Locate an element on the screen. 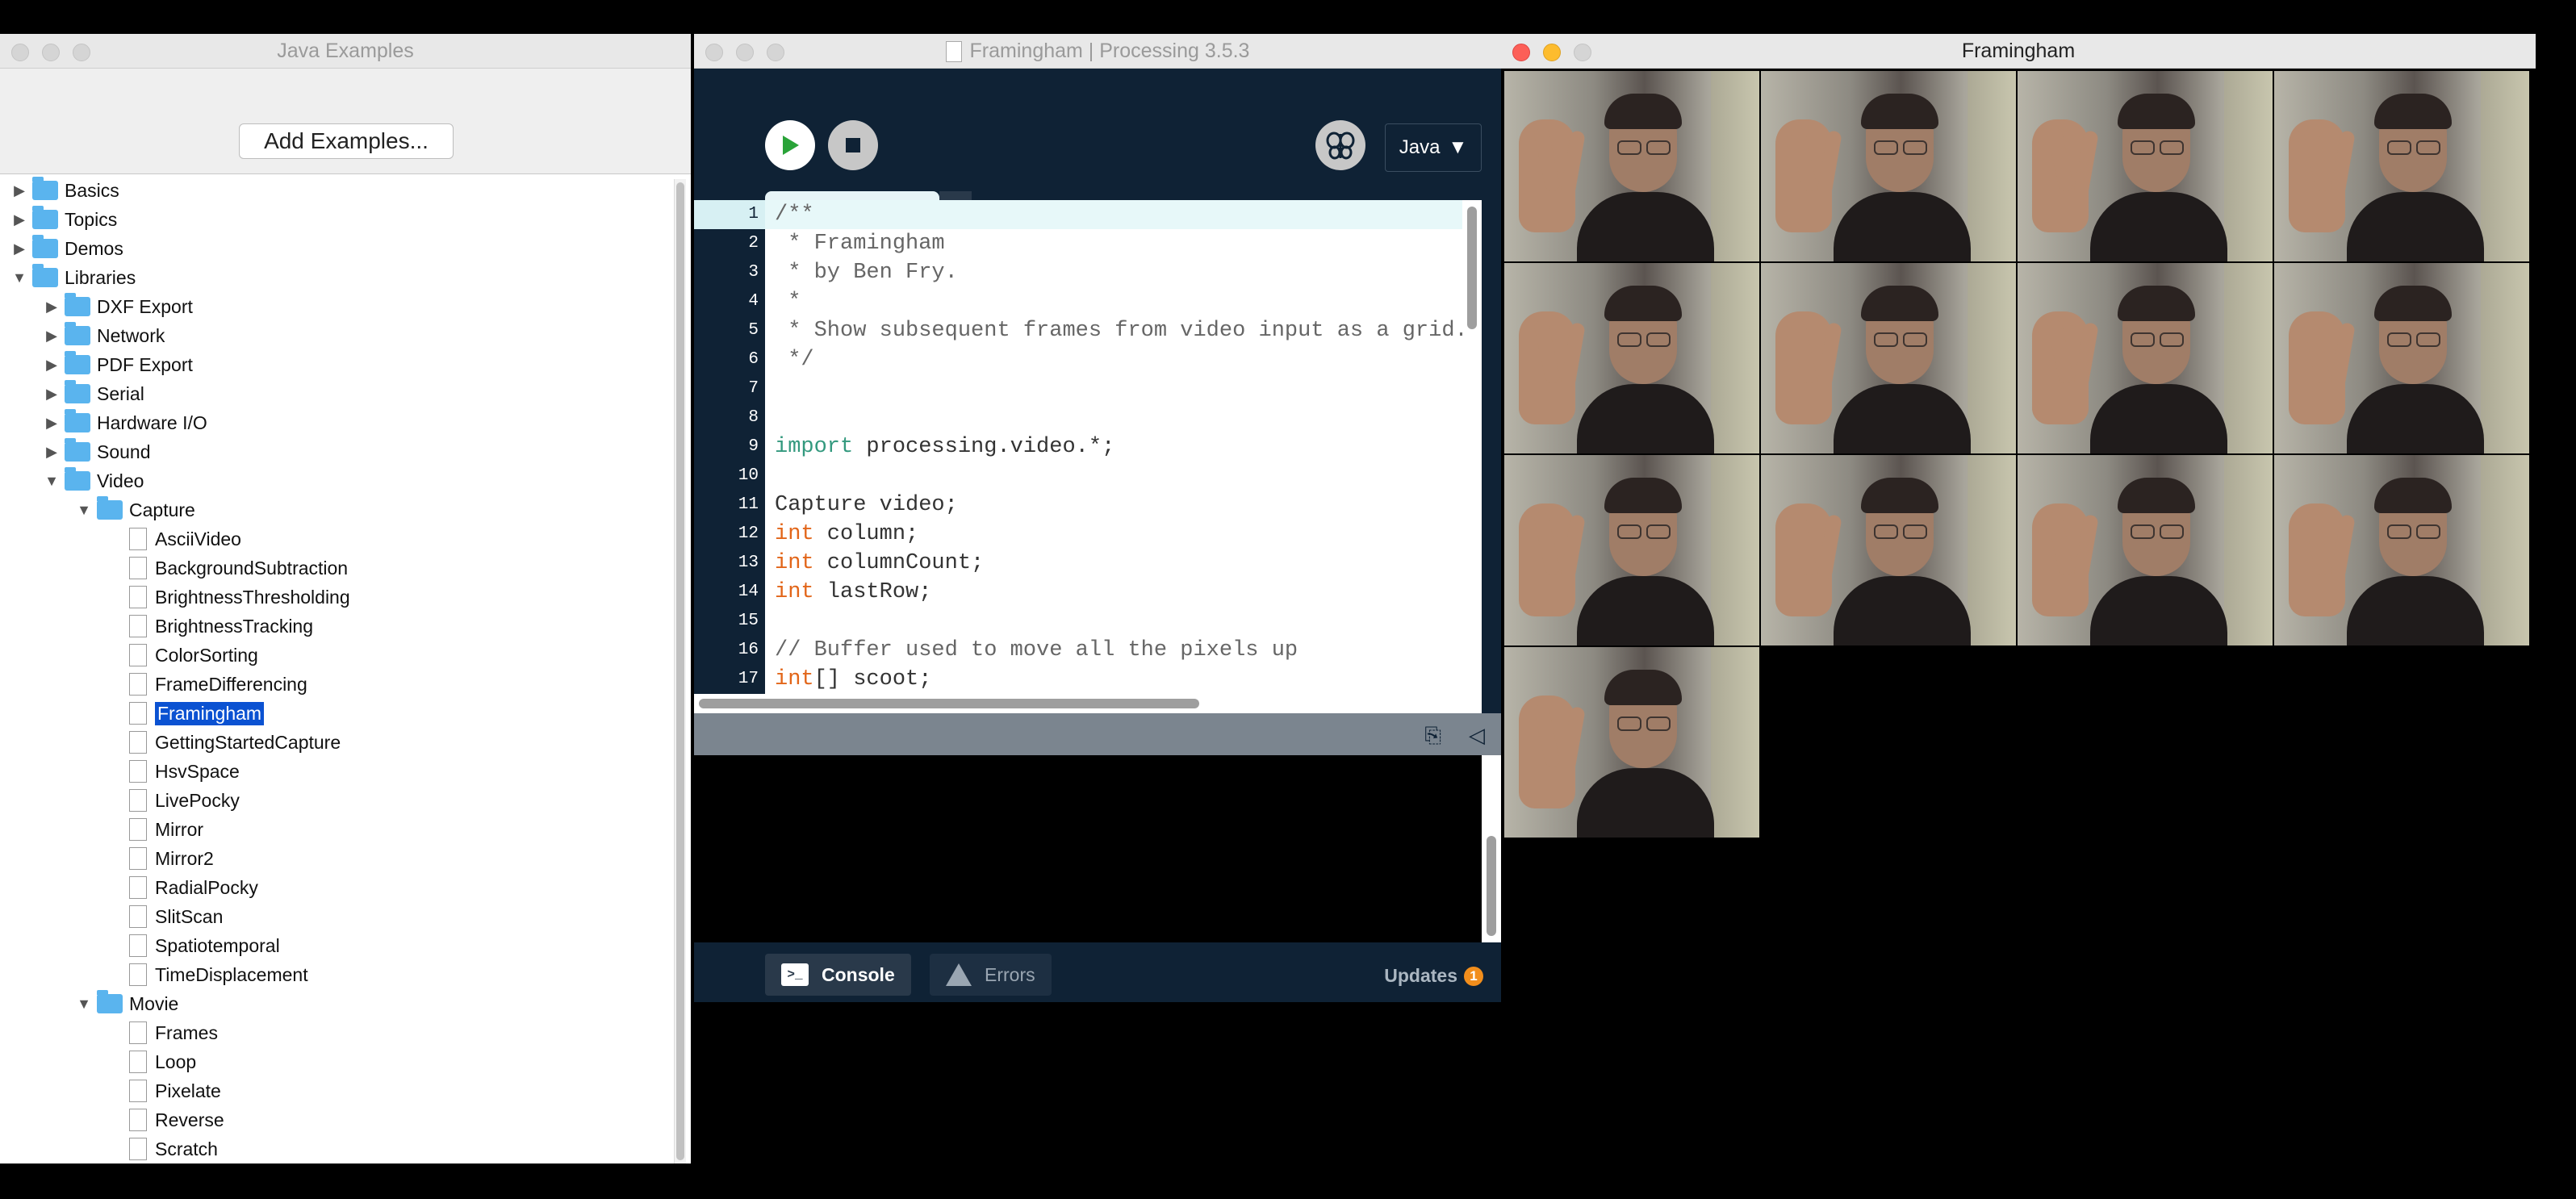 This screenshot has width=2576, height=1199. console-output is located at coordinates (1088, 849).